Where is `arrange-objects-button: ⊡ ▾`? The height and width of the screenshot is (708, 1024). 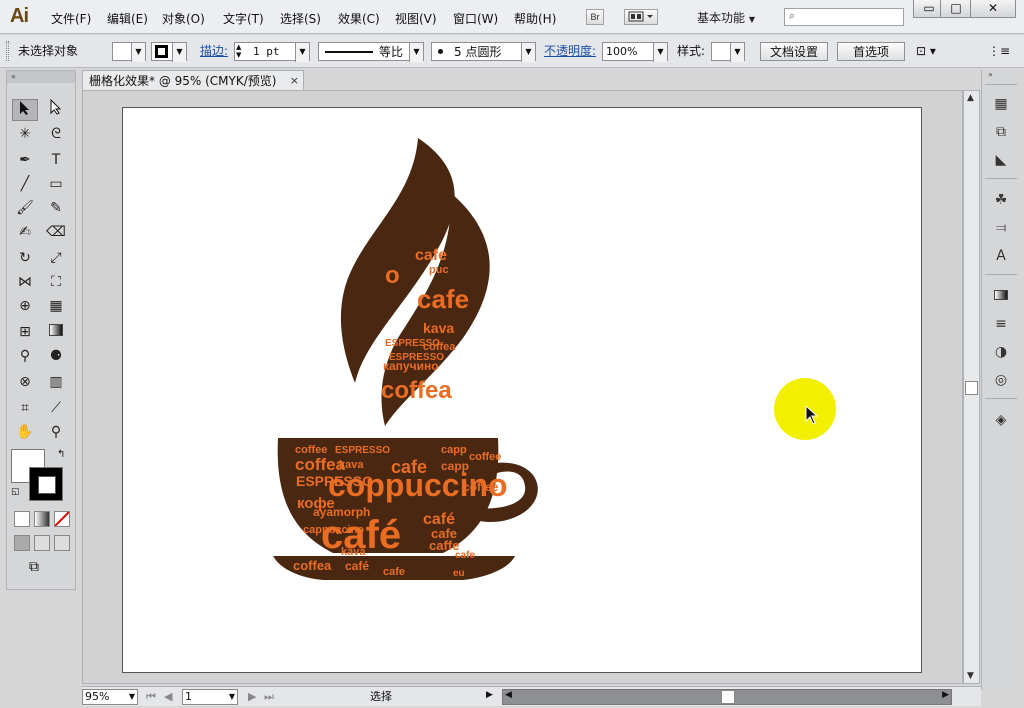
arrange-objects-button: ⊡ ▾ is located at coordinates (931, 51).